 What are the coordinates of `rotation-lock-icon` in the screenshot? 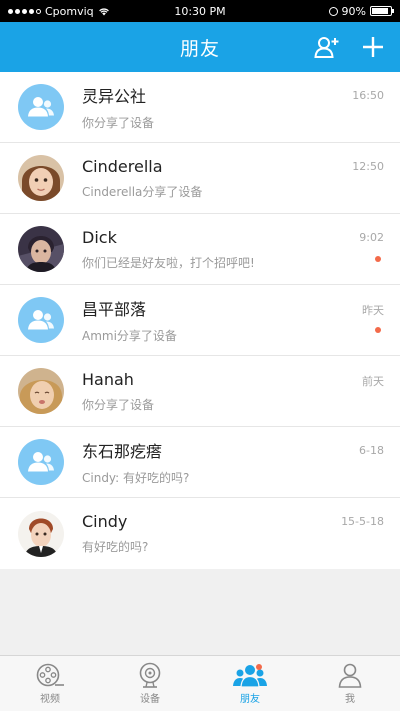 It's located at (333, 11).